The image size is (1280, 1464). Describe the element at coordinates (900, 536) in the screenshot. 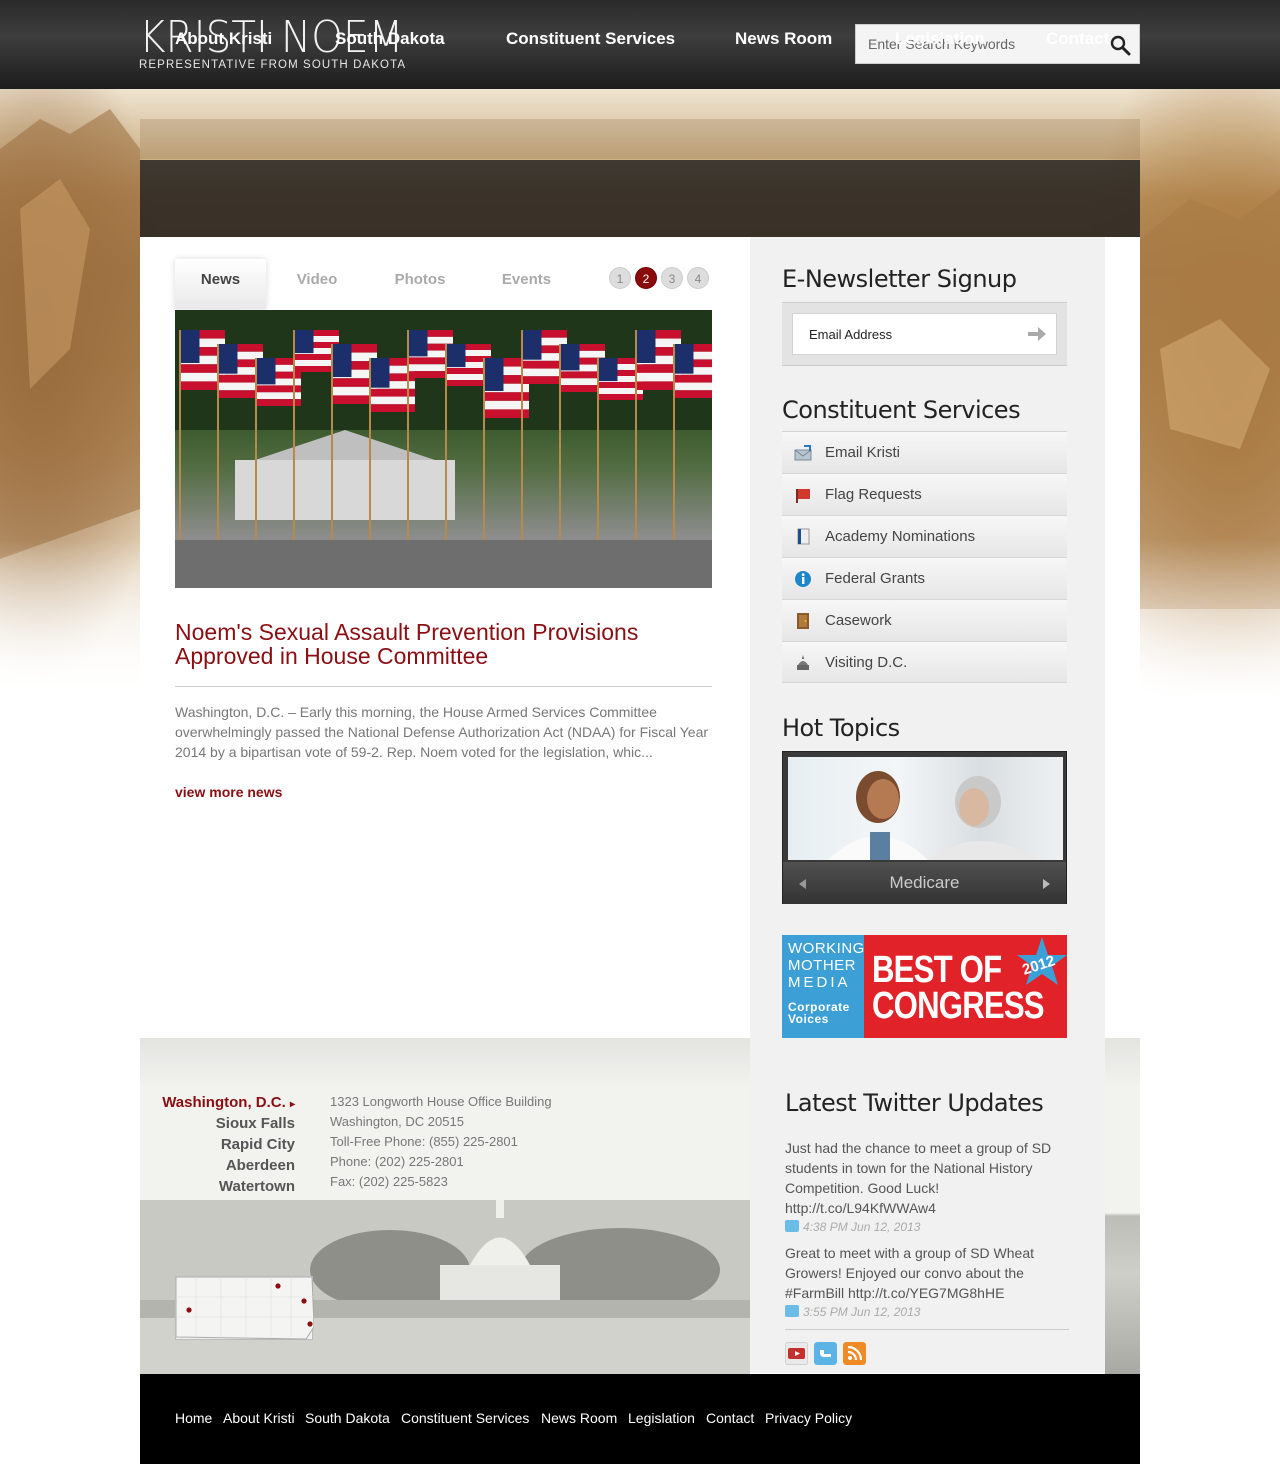

I see `cs-label: Academy Nominations` at that location.